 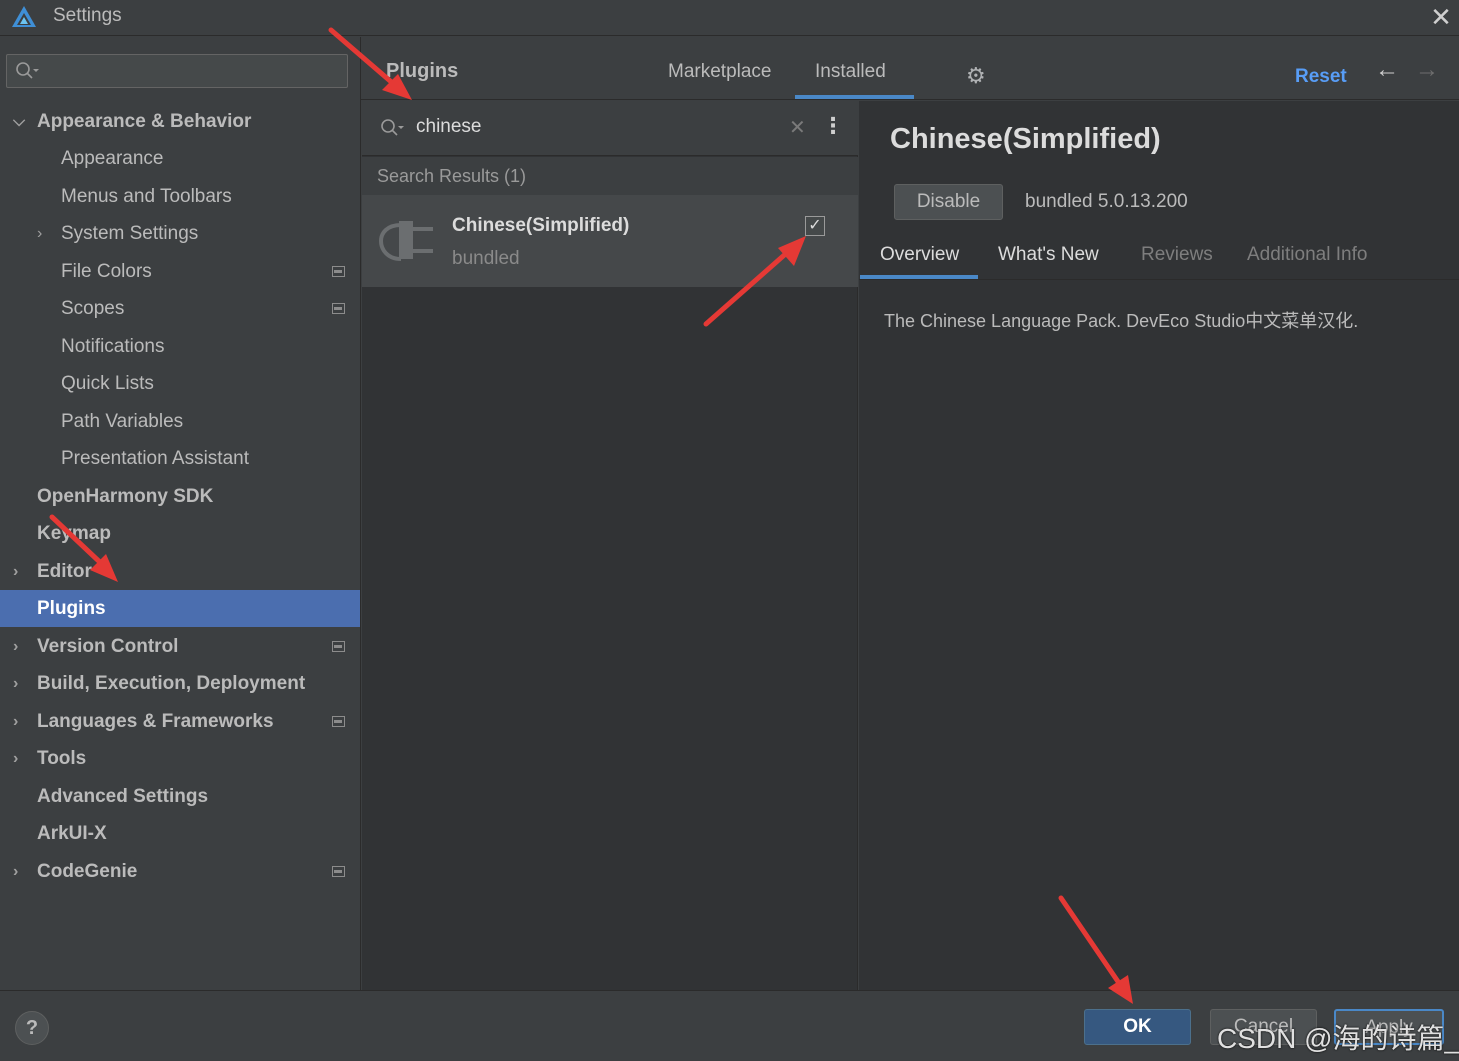 I want to click on tree-item-label: Advanced Settings, so click(x=123, y=796).